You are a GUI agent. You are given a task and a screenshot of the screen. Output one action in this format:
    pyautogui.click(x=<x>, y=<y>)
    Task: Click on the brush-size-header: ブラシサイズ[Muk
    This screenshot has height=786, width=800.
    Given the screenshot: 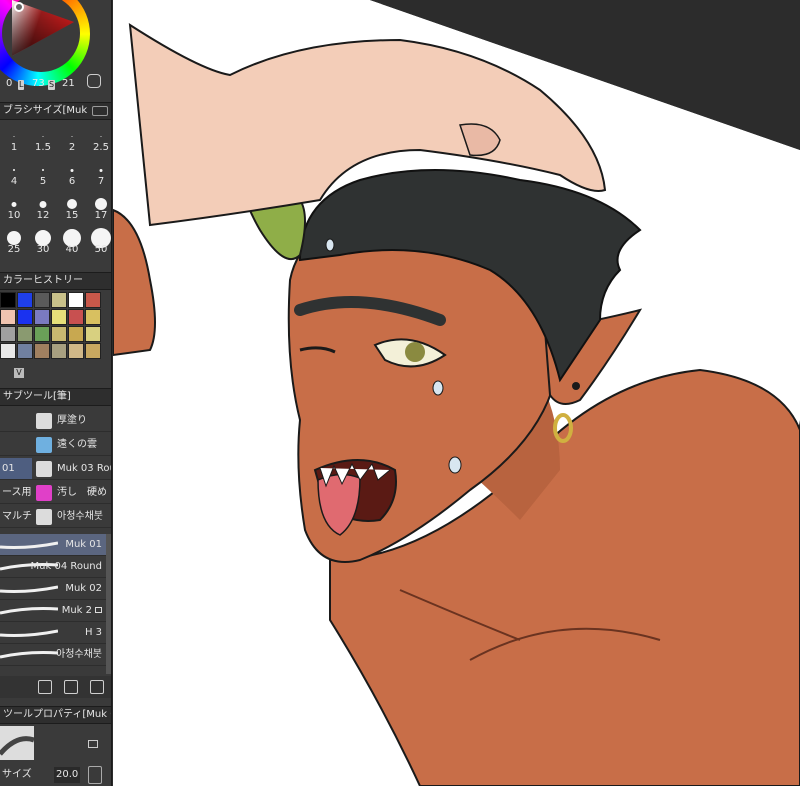 What is the action you would take?
    pyautogui.click(x=55, y=111)
    